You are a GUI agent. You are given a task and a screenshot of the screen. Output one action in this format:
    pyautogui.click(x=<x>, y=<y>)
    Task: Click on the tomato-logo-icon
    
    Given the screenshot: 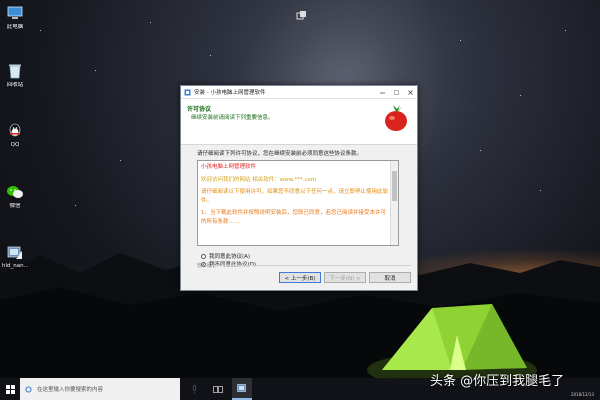 What is the action you would take?
    pyautogui.click(x=396, y=118)
    